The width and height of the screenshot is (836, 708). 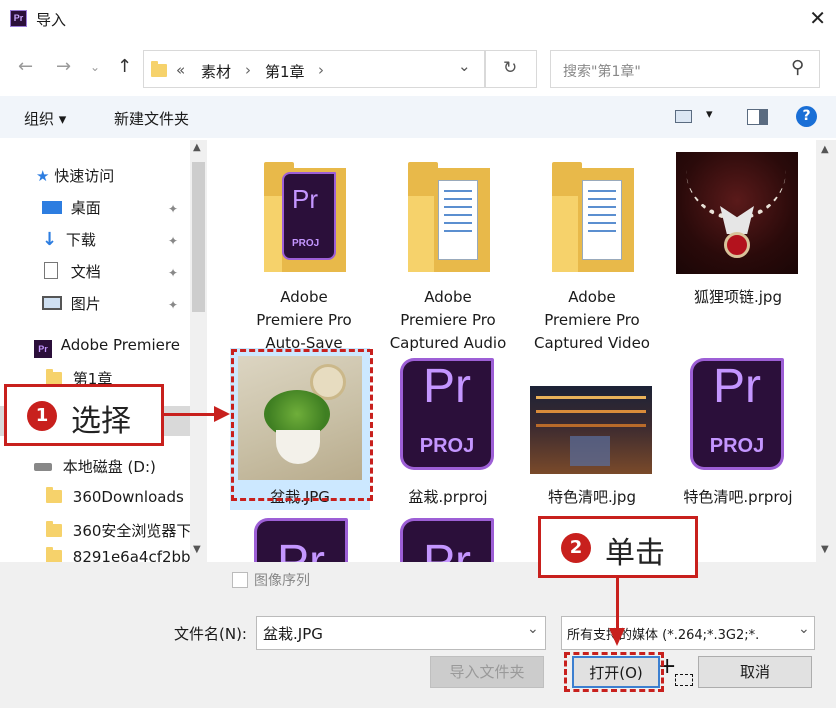 I want to click on premiere-logo-icon: Pr, so click(x=18, y=18).